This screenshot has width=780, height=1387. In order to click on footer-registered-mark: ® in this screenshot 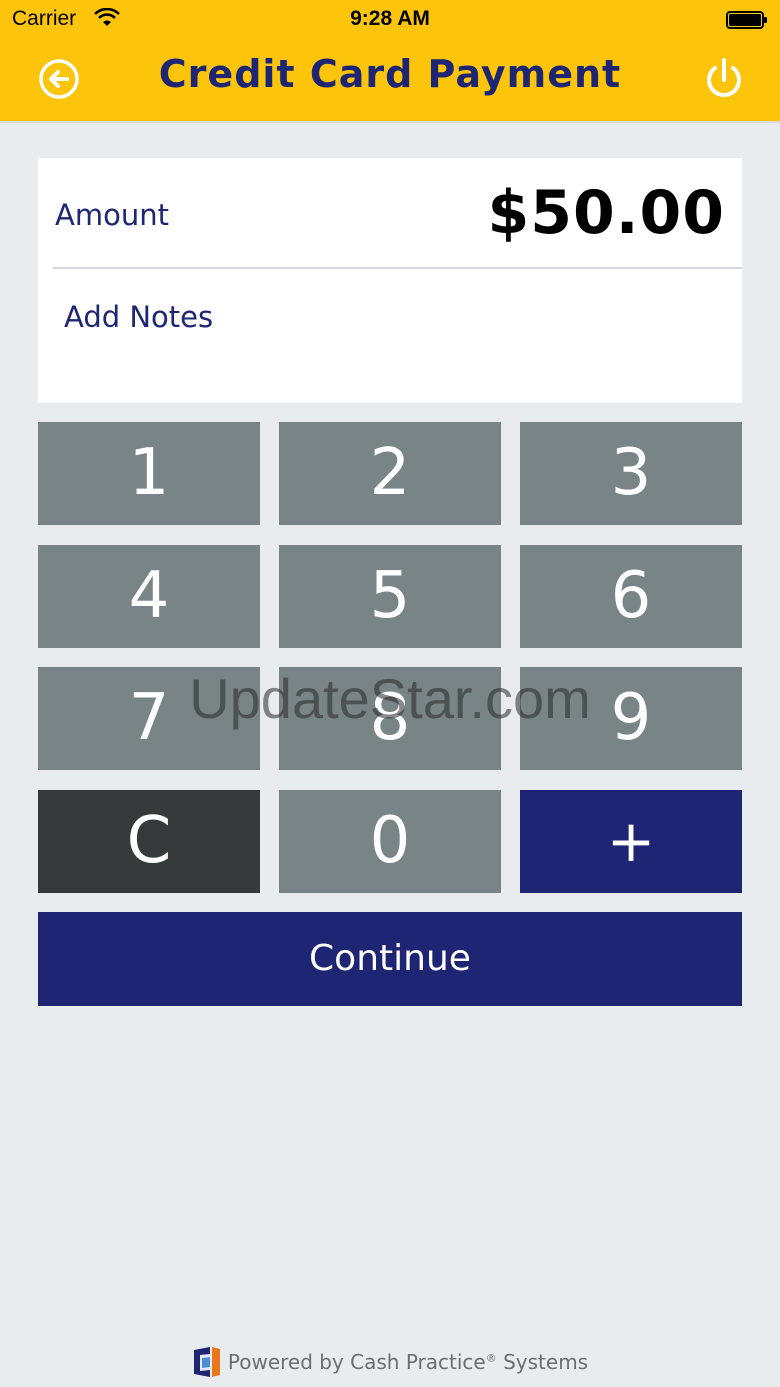, I will do `click(491, 1358)`.